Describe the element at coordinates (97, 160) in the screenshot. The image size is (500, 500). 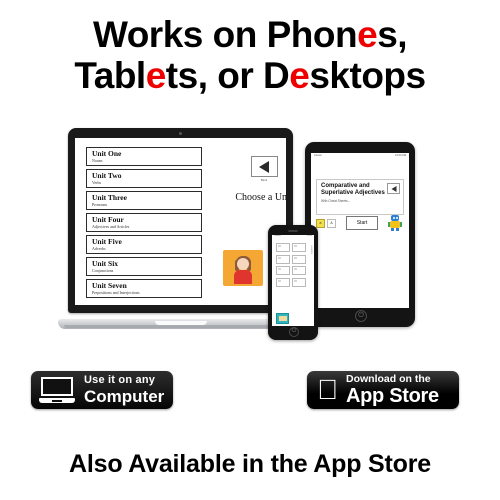
I see `unit-subtitle: Nouns` at that location.